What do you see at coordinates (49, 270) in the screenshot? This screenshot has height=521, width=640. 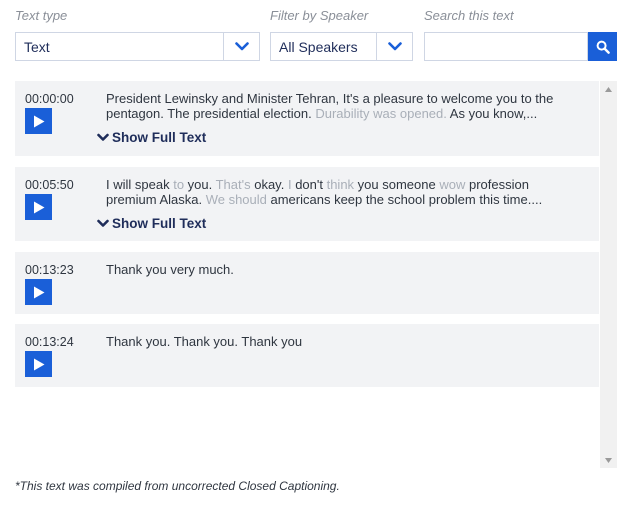 I see `timestamp: 00:13:23` at bounding box center [49, 270].